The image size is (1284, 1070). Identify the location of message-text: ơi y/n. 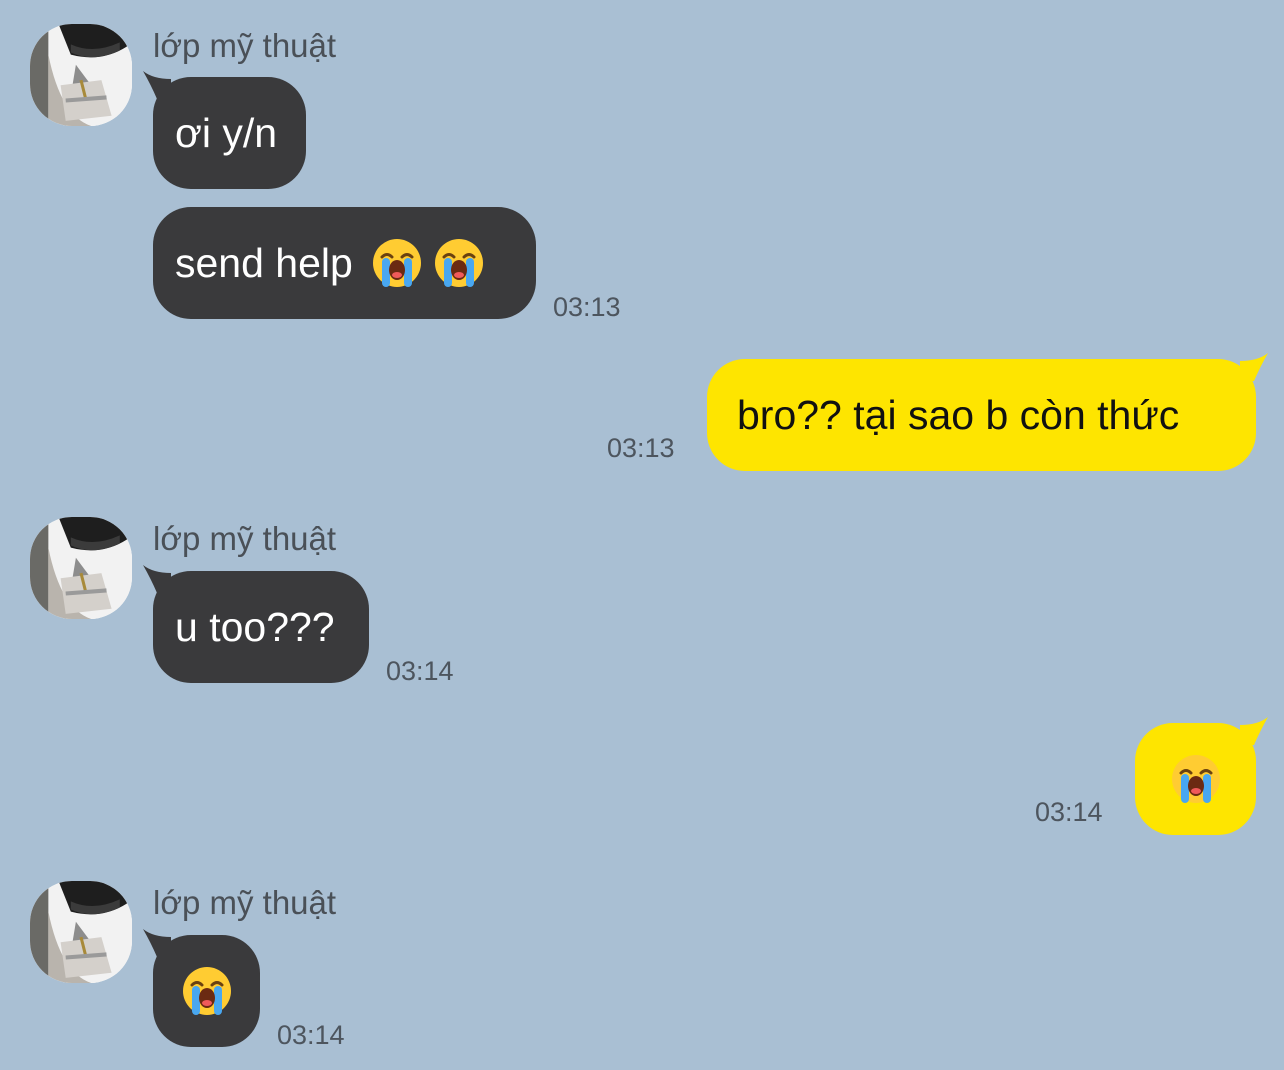
(226, 132).